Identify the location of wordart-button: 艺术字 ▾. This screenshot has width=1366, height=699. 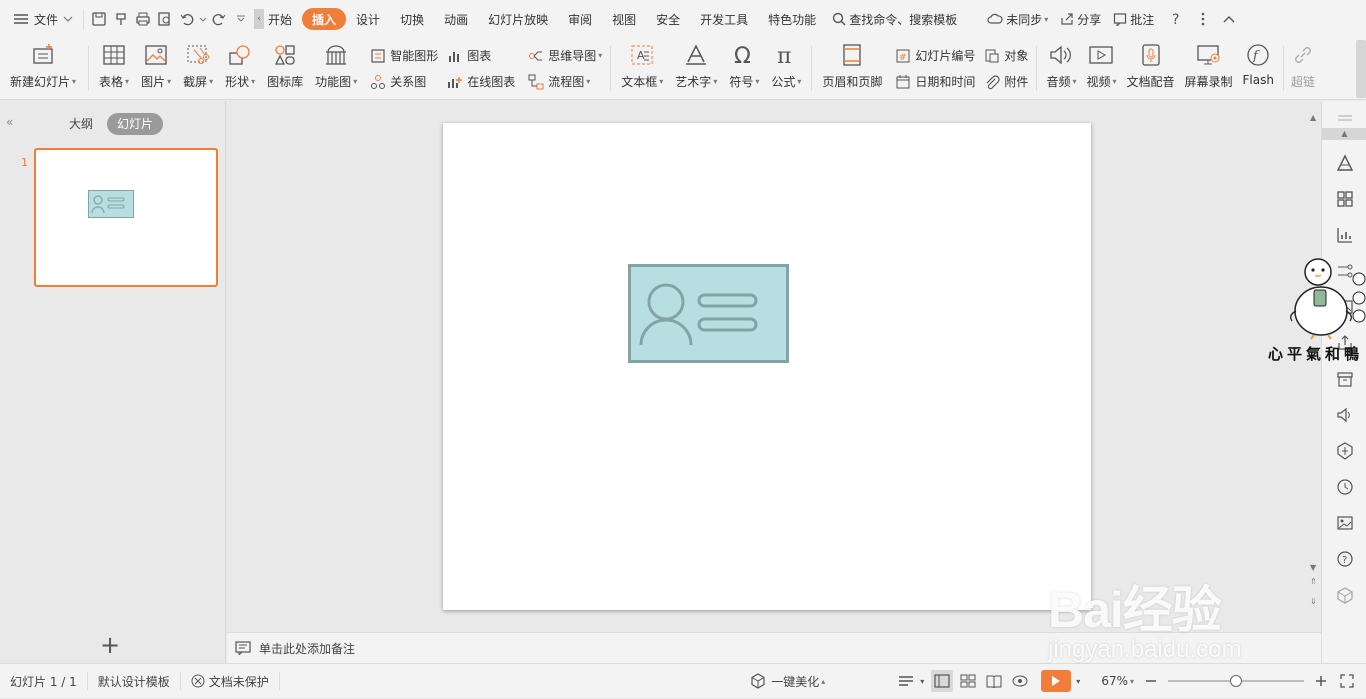
(696, 69).